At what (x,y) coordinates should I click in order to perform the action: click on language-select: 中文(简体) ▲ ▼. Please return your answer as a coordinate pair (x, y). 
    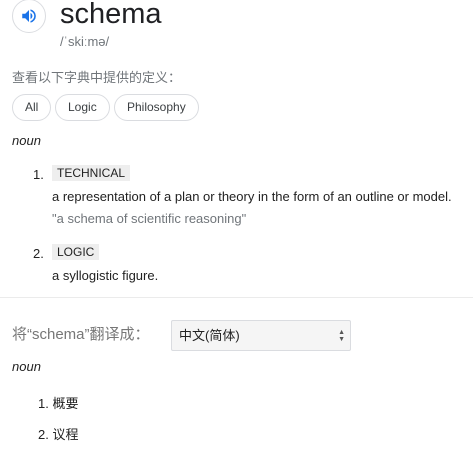
    Looking at the image, I should click on (261, 335).